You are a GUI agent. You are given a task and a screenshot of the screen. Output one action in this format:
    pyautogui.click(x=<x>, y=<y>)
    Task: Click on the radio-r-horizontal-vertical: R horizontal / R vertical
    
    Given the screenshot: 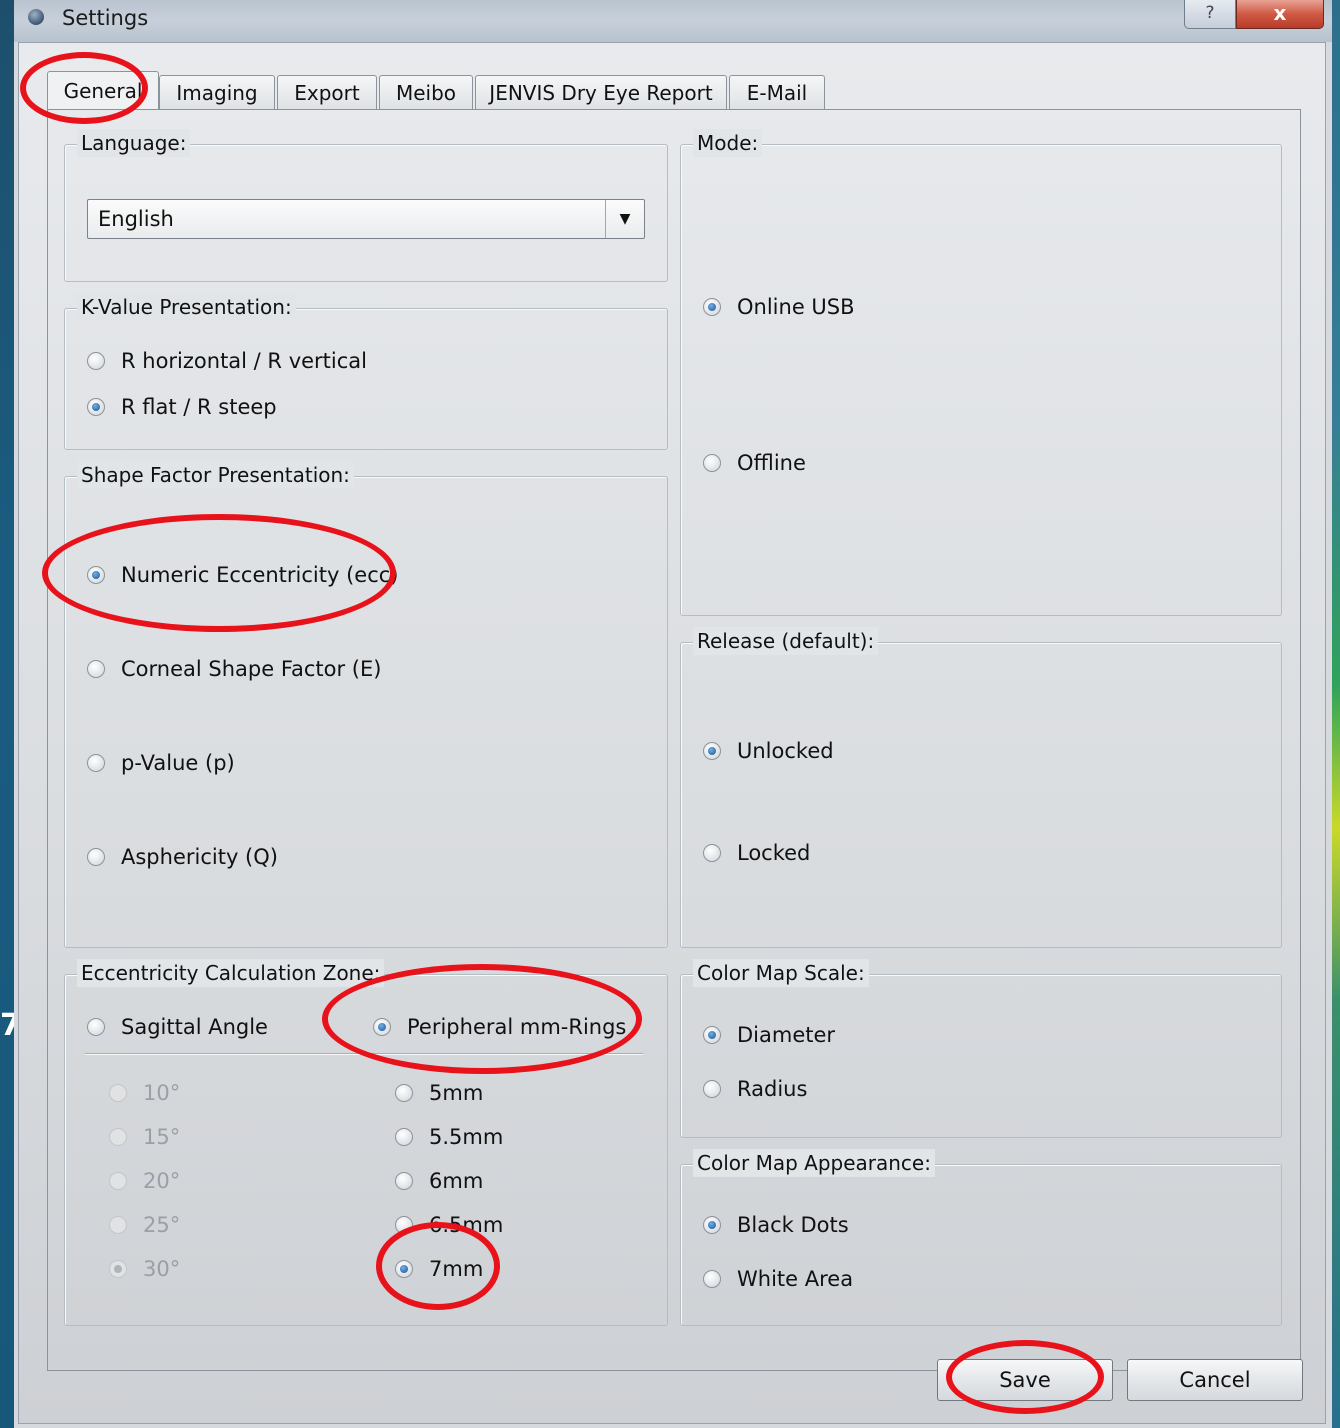 What is the action you would take?
    pyautogui.click(x=227, y=361)
    